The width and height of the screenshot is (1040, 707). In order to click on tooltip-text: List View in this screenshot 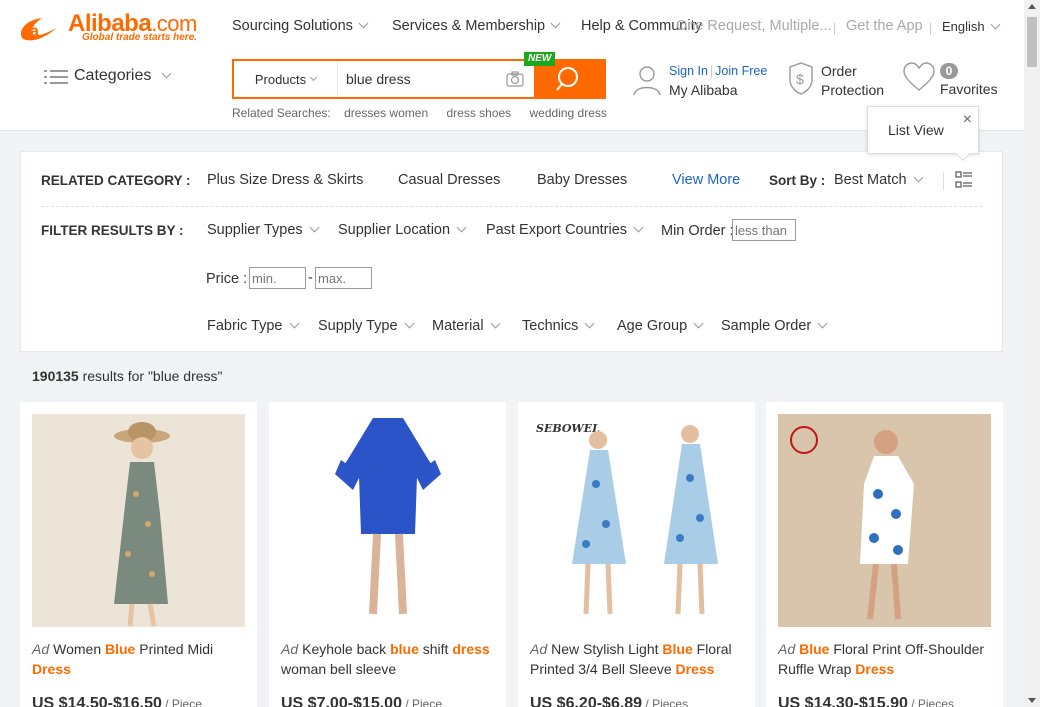, I will do `click(916, 130)`.